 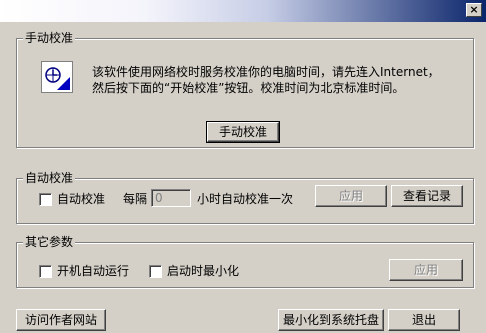 I want to click on manual-calibrate-button: 手动校准, so click(x=243, y=132).